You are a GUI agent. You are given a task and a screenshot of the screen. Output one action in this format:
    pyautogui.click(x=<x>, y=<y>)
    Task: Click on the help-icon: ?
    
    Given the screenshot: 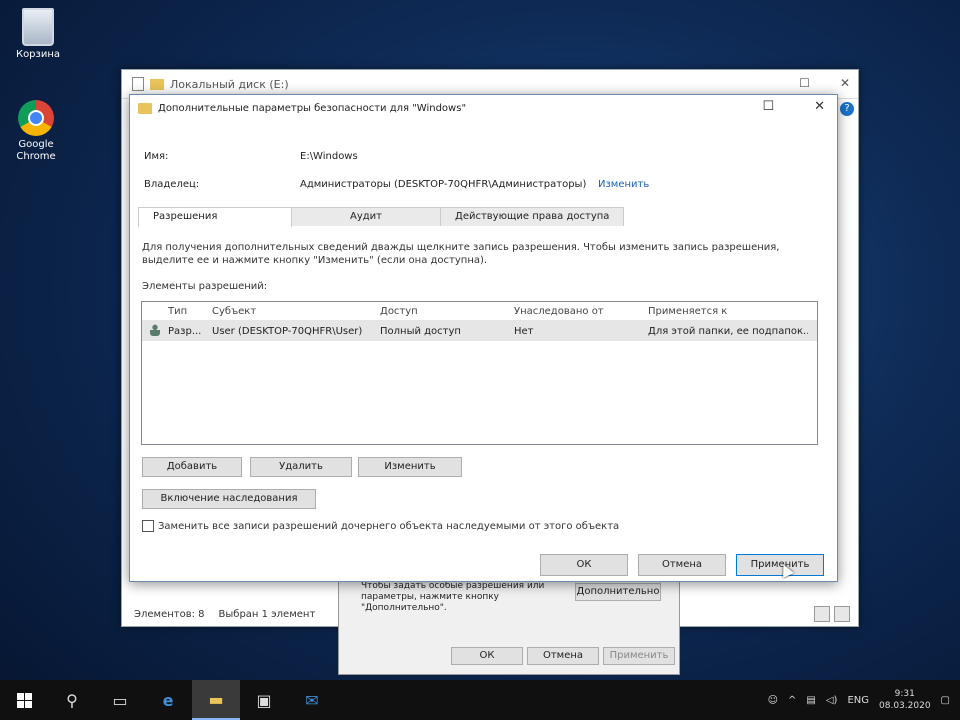 What is the action you would take?
    pyautogui.click(x=847, y=109)
    